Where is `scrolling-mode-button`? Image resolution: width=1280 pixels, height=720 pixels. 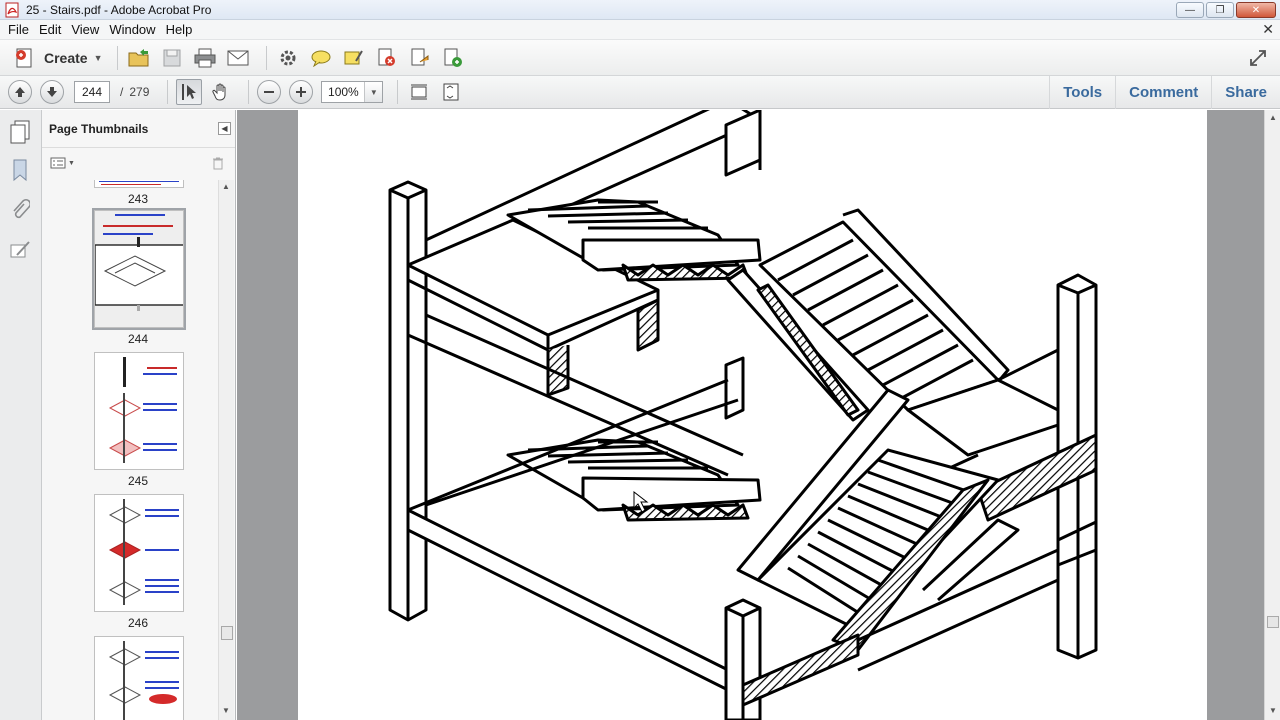 scrolling-mode-button is located at coordinates (419, 92).